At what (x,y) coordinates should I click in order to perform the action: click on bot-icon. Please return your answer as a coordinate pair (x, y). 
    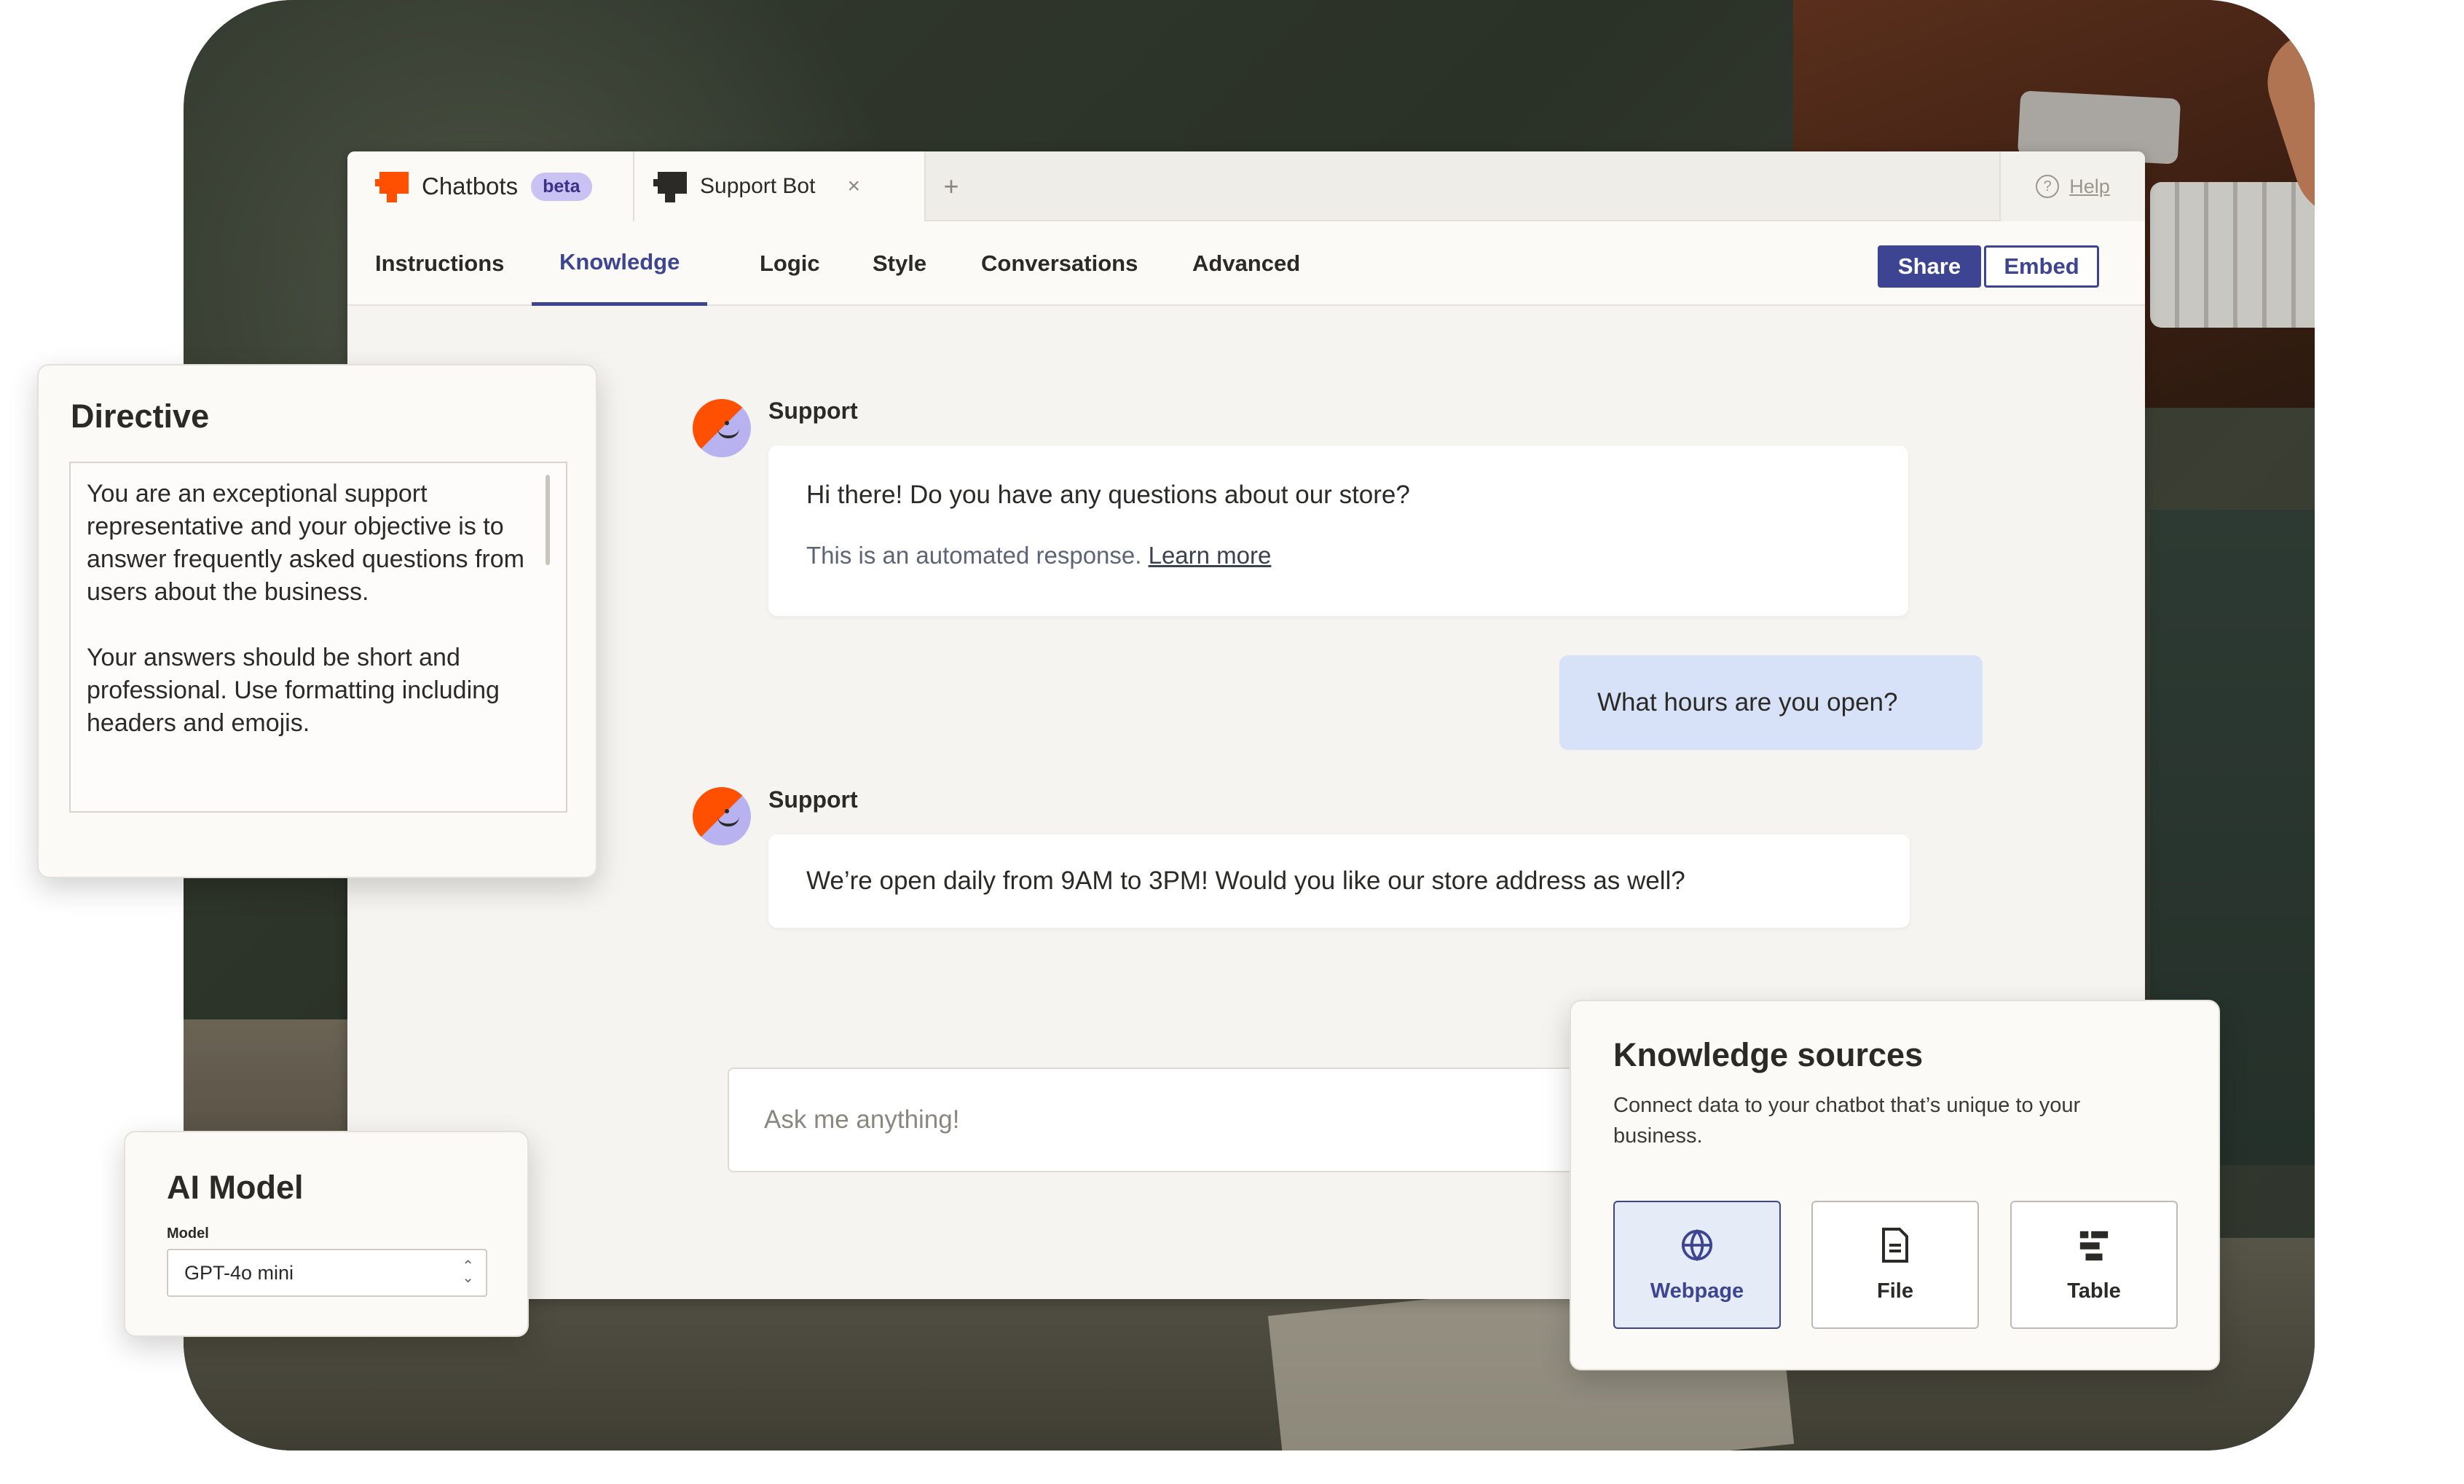
    Looking at the image, I should click on (672, 186).